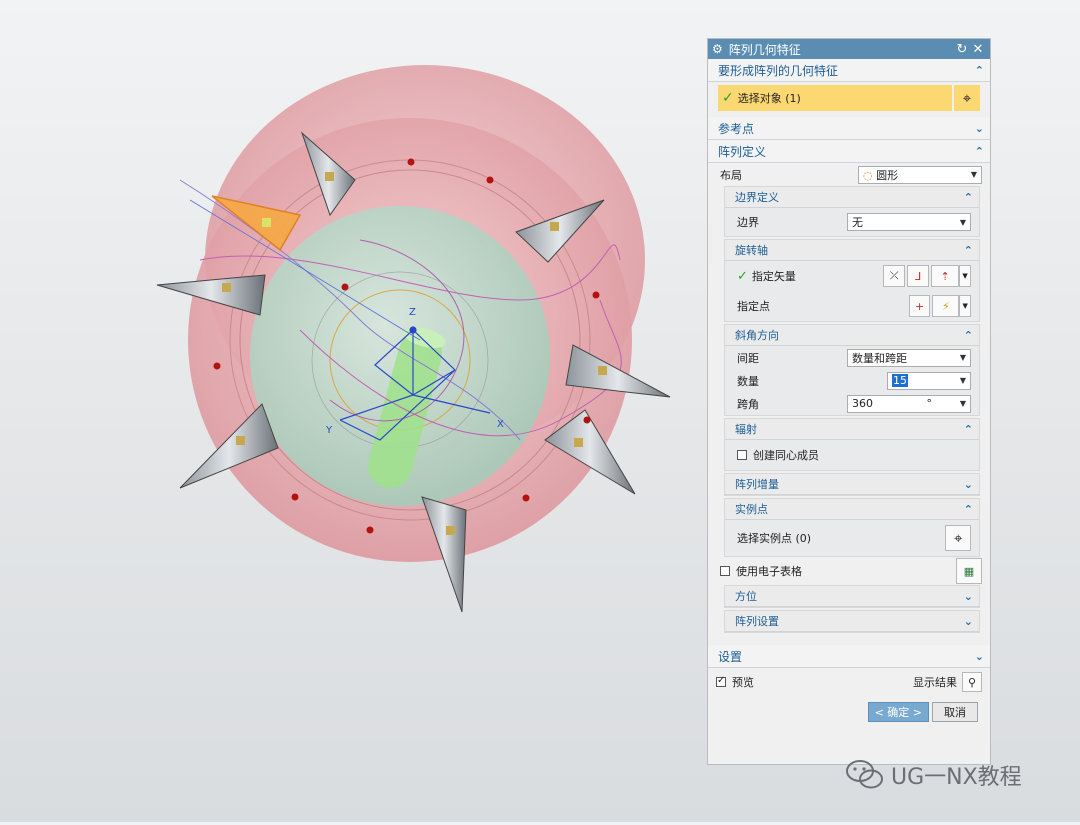  Describe the element at coordinates (972, 682) in the screenshot. I see `magnifier-icon: ⚲` at that location.